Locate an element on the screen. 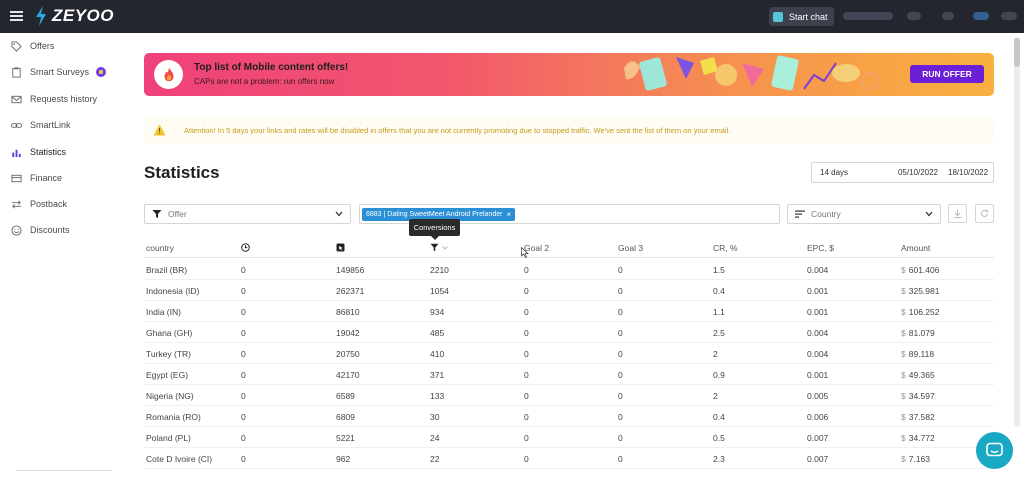  table-row: Cote D Ivoire (CI) 0 962 22 0 0 2.3 0.007 $7.163 is located at coordinates (569, 458).